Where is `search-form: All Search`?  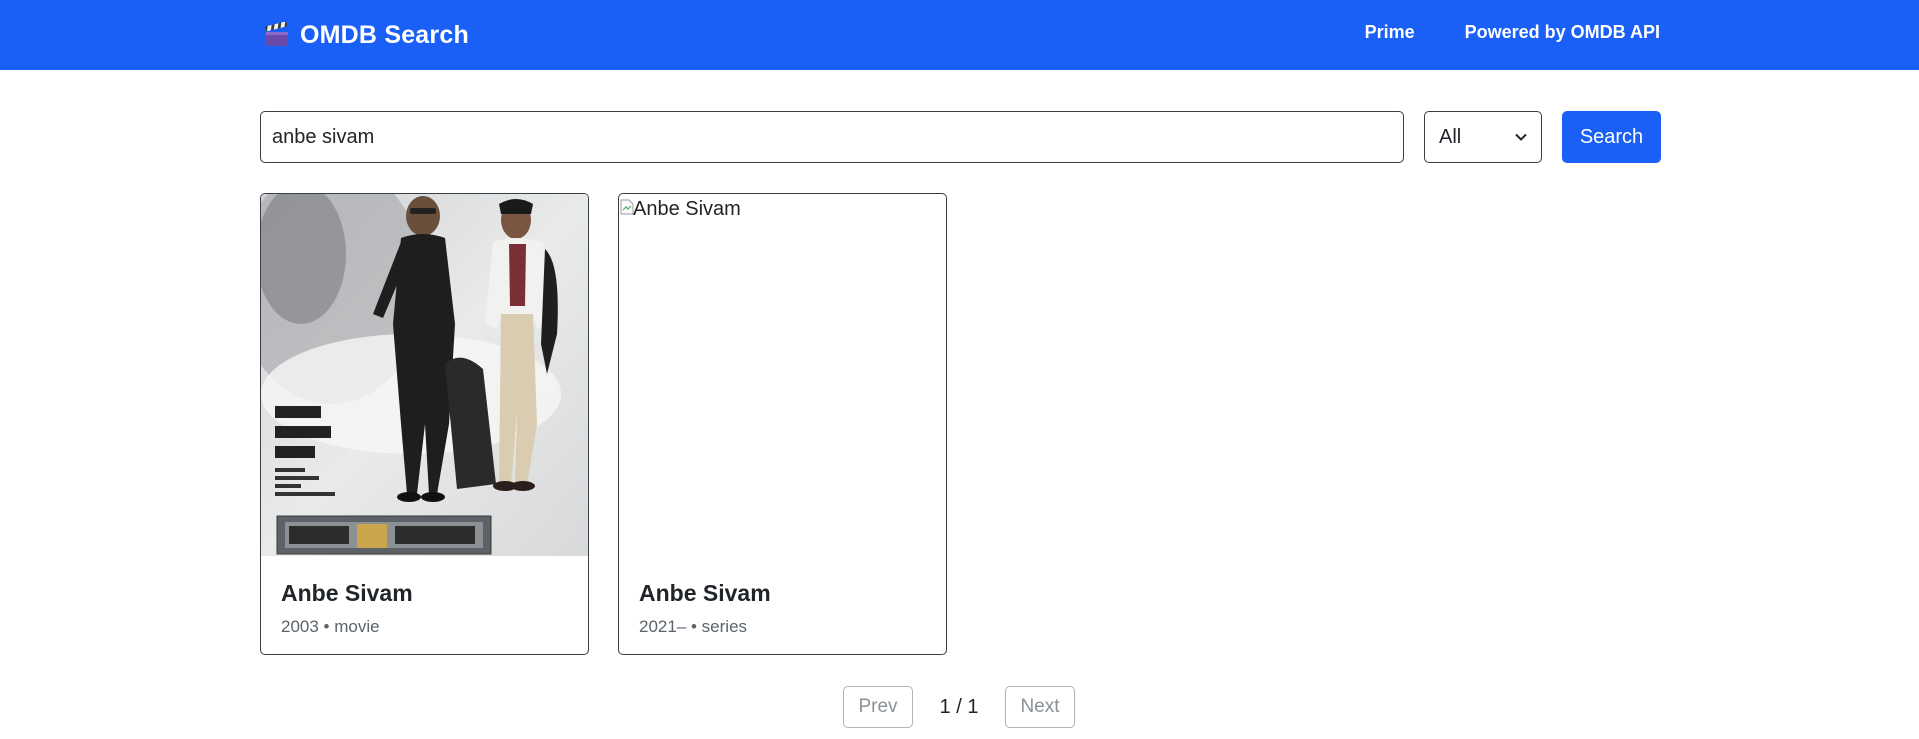
search-form: All Search is located at coordinates (960, 137).